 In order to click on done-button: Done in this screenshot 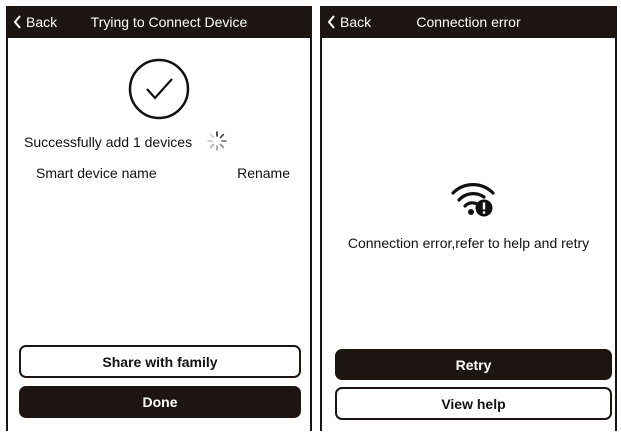, I will do `click(160, 402)`.